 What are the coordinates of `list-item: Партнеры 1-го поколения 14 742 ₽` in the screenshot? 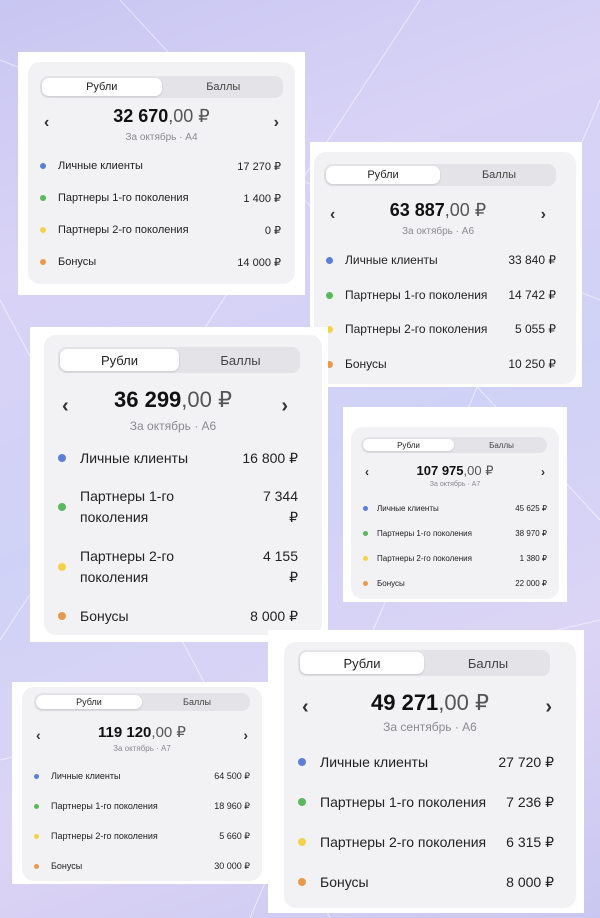 It's located at (441, 295).